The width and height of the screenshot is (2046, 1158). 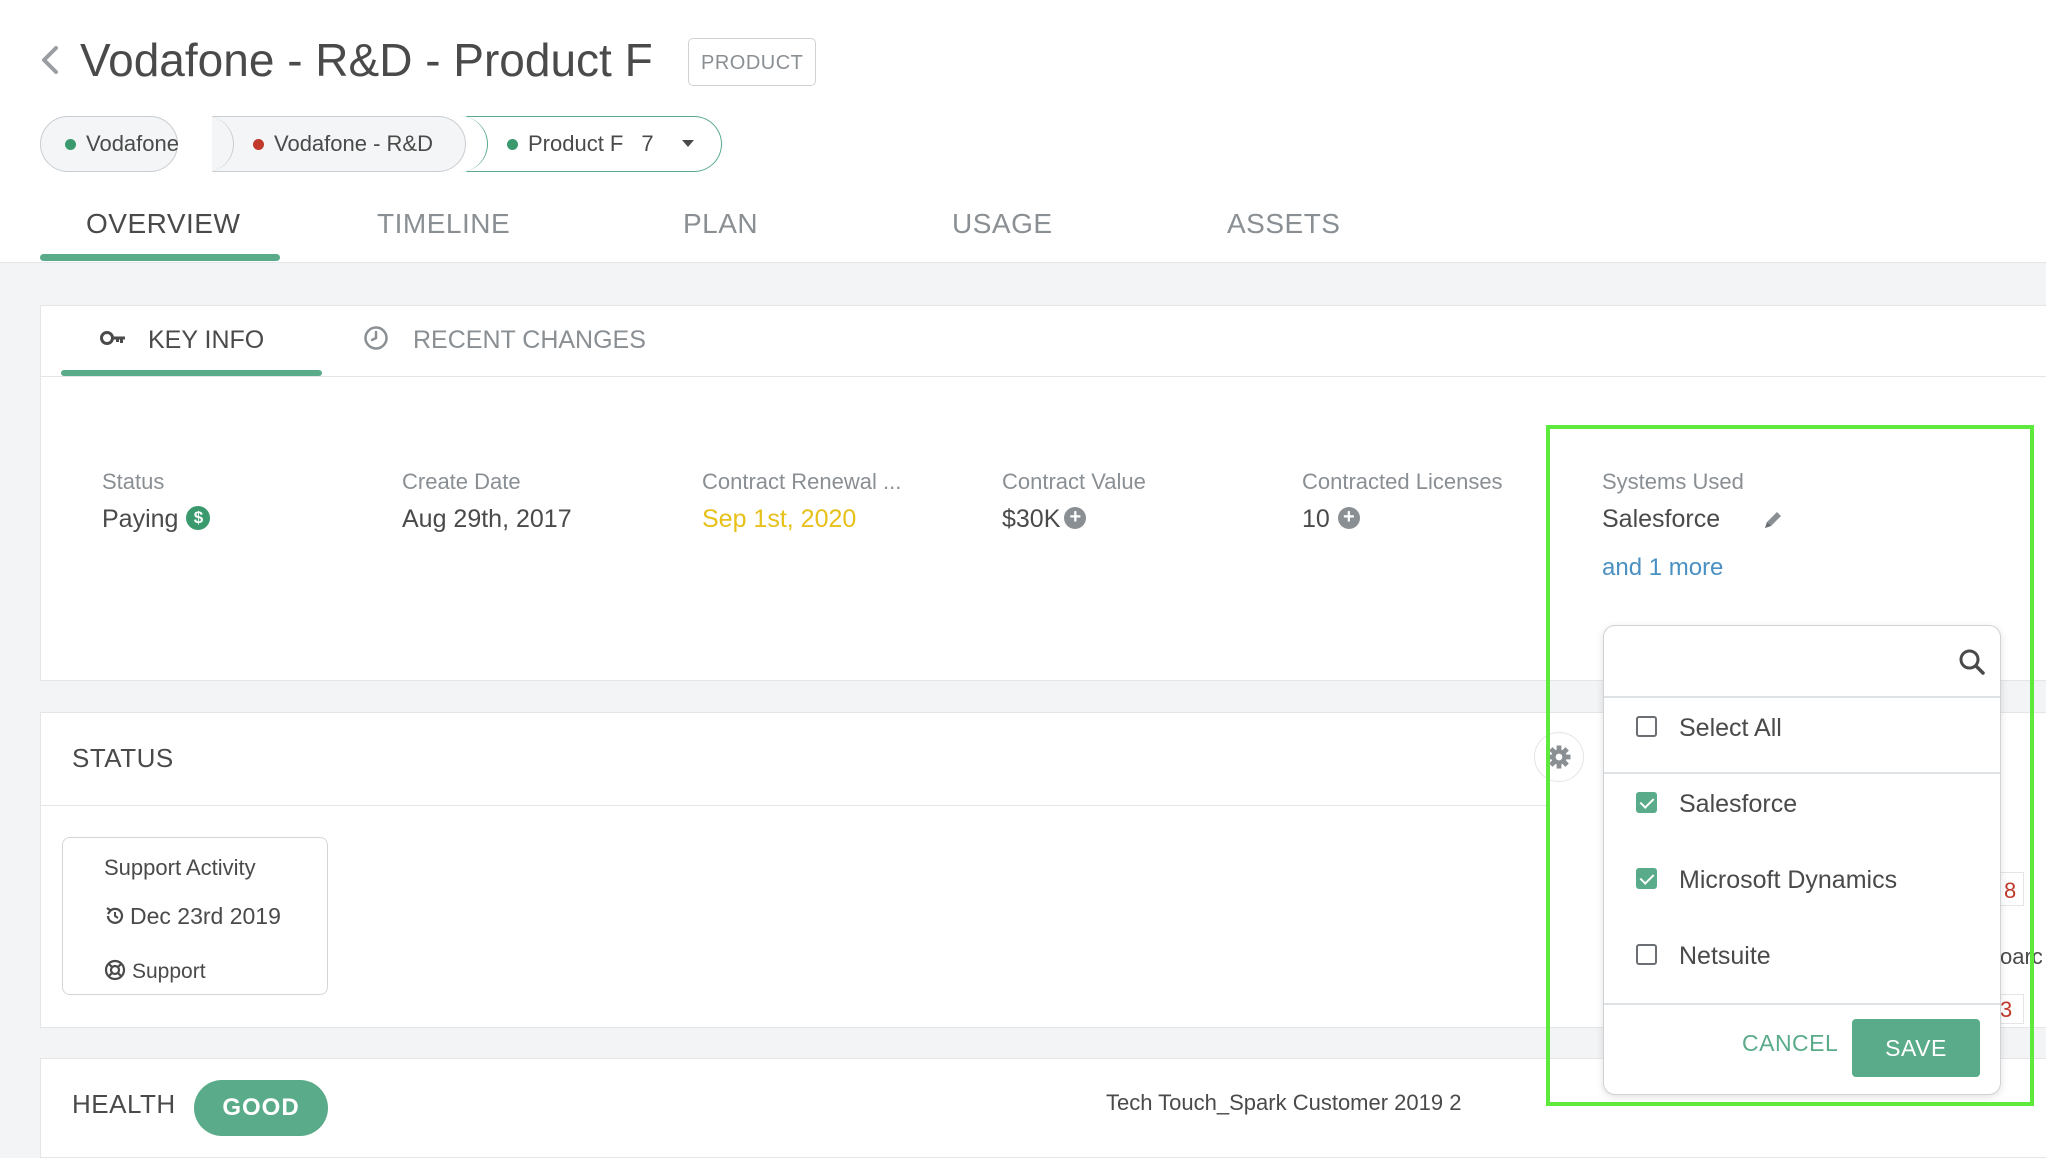 What do you see at coordinates (1646, 954) in the screenshot?
I see `netsuite-checkbox` at bounding box center [1646, 954].